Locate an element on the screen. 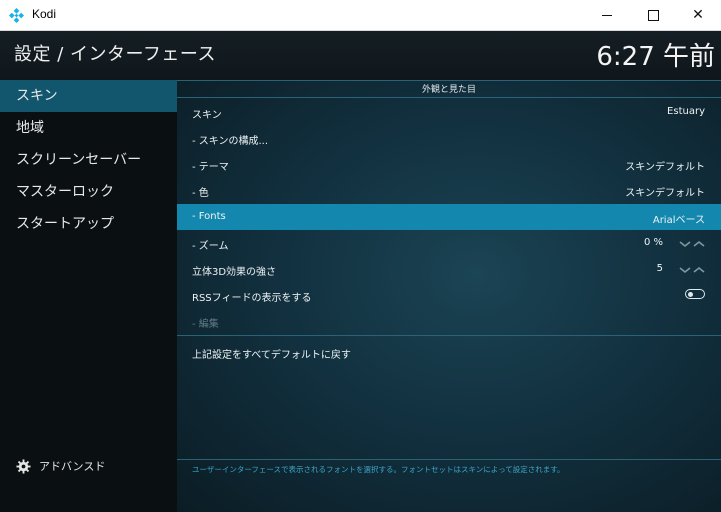 This screenshot has width=721, height=512. setting-zoom: - ズーム 0 % is located at coordinates (449, 243).